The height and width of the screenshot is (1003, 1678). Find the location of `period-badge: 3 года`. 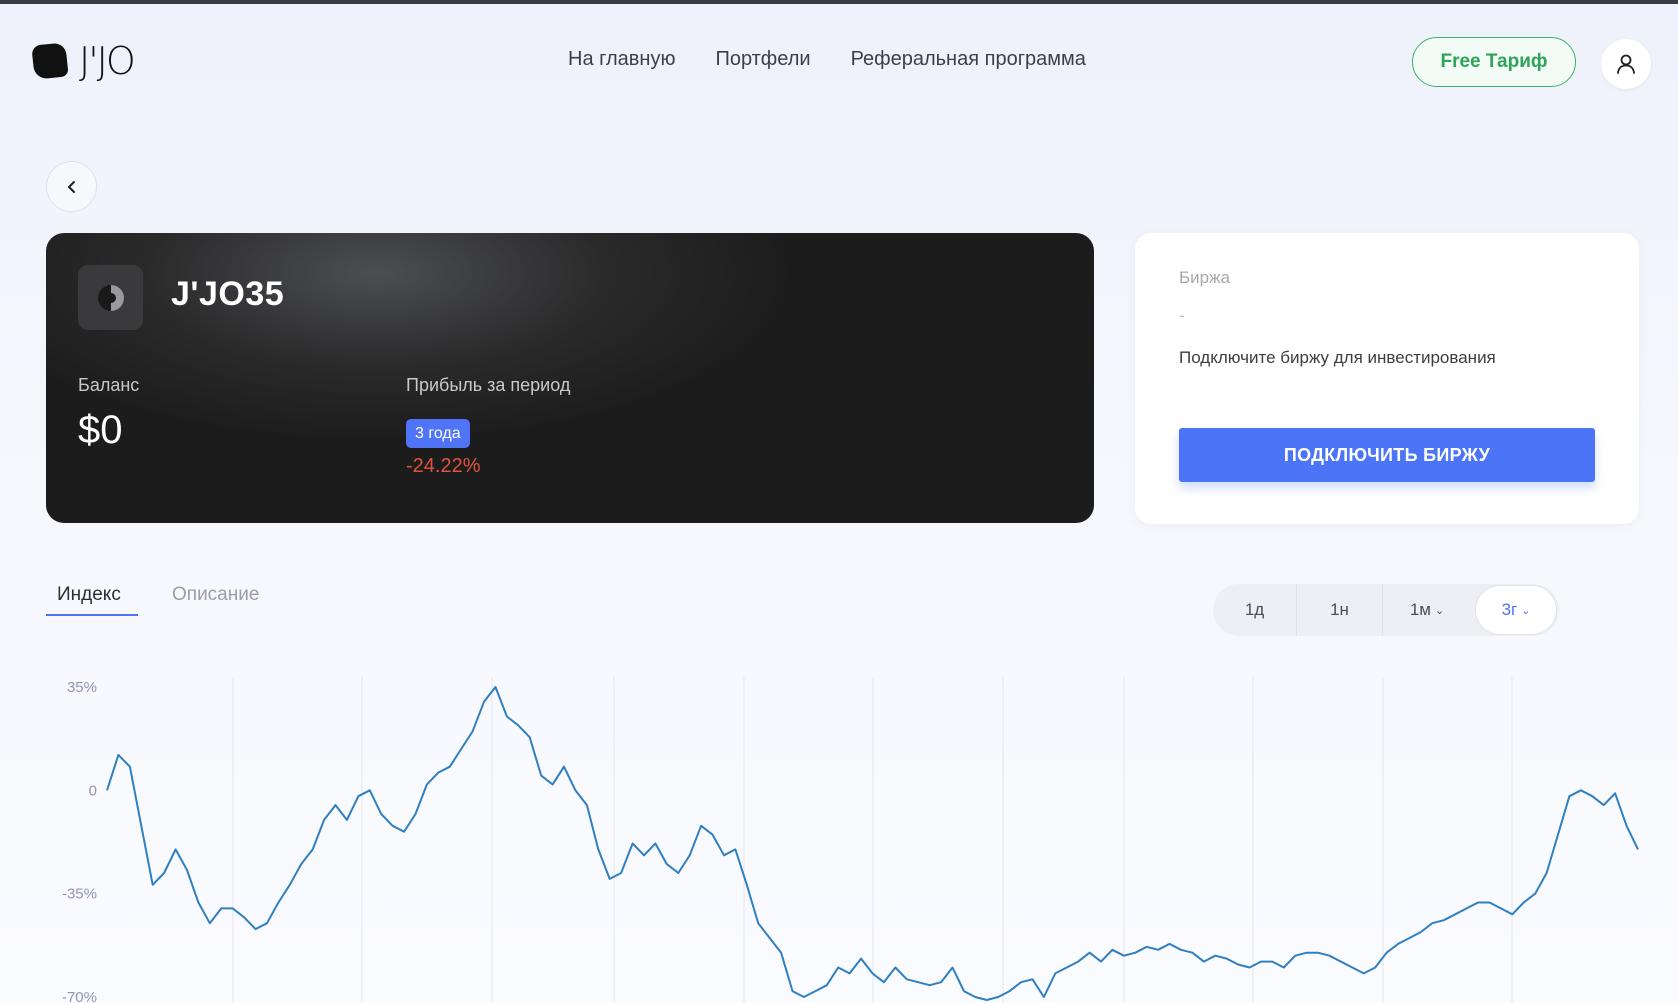

period-badge: 3 года is located at coordinates (438, 433).